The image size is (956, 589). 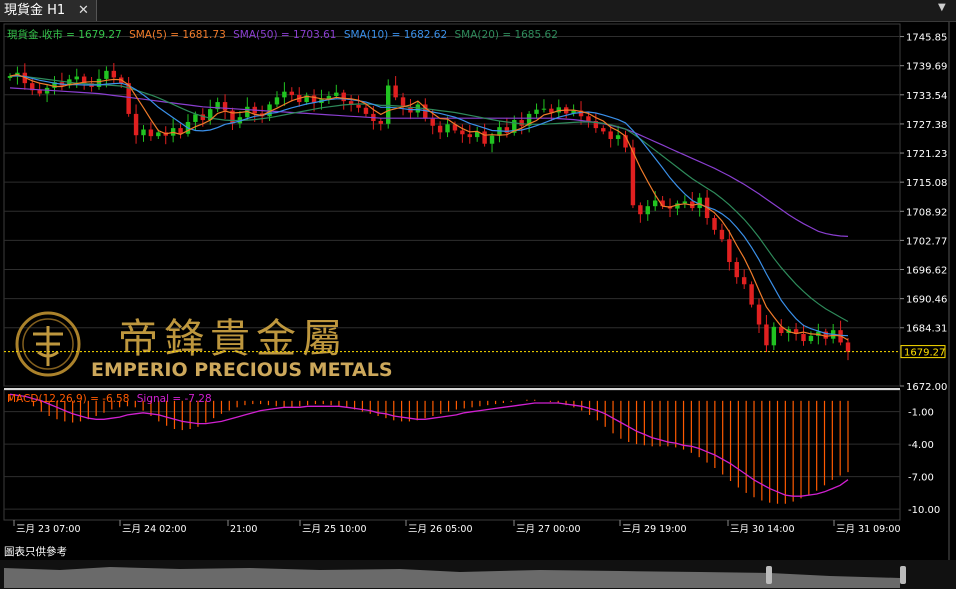 I want to click on x-tick-label: 三月 27 00:00, so click(x=548, y=529).